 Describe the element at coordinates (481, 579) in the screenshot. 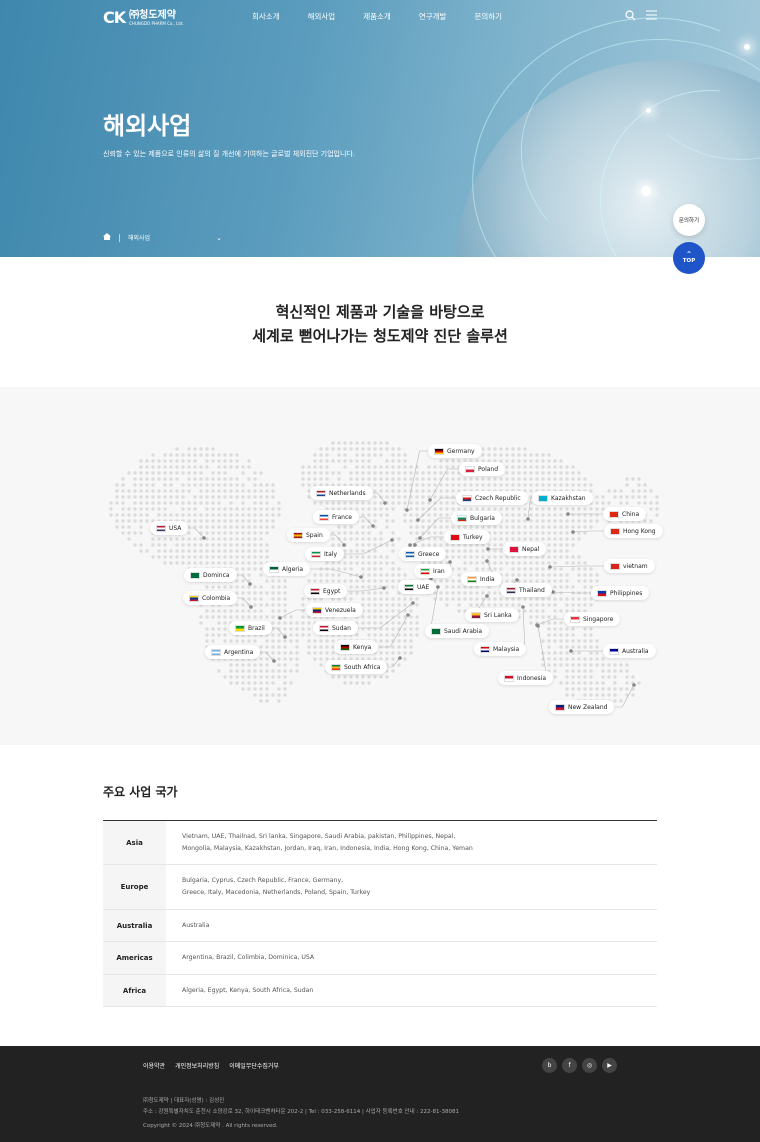

I see `country-label: India` at that location.